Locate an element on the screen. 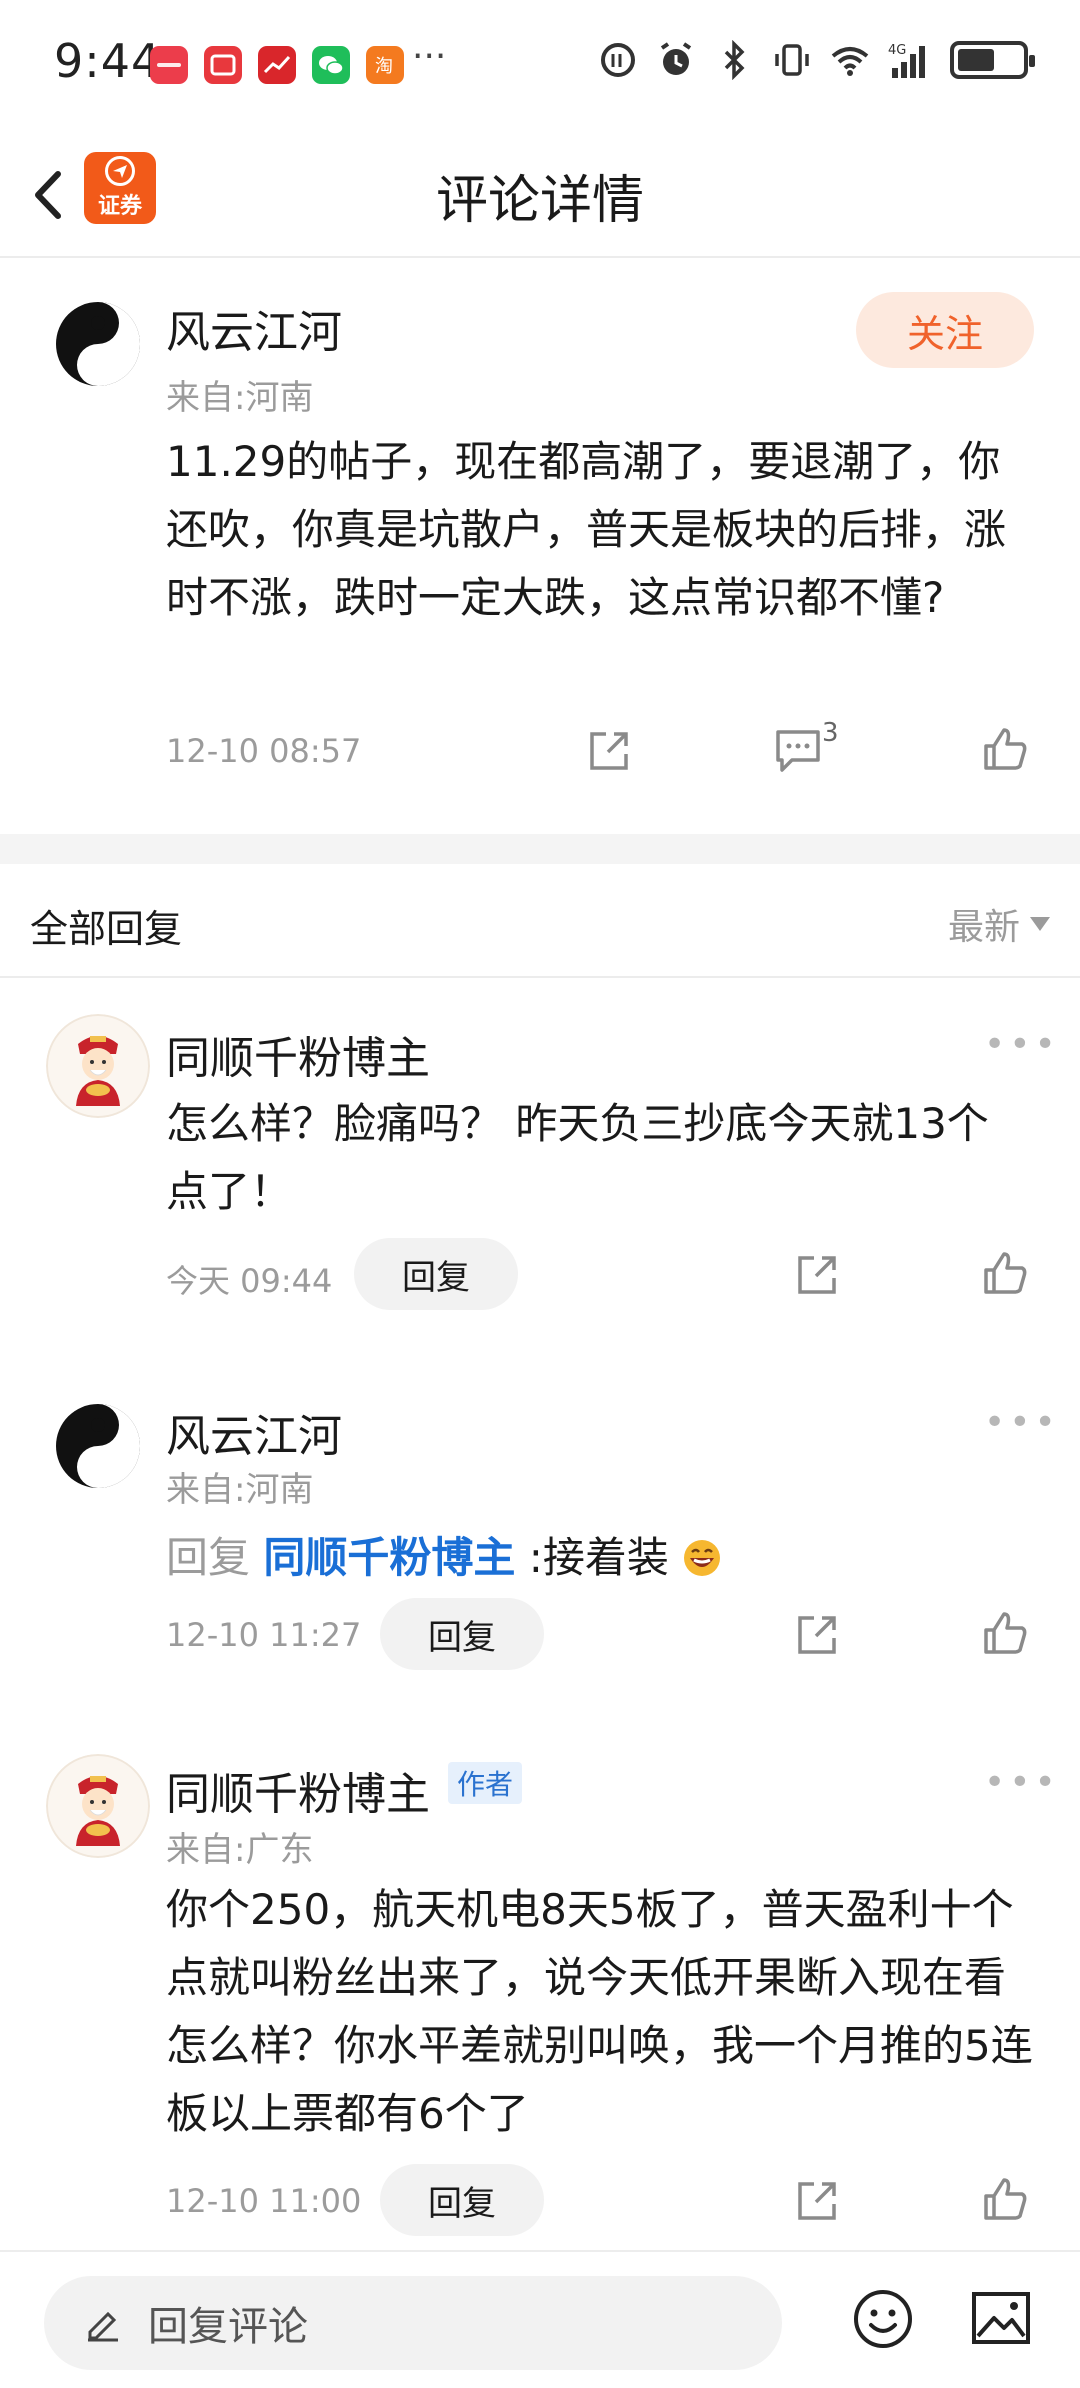  comment-username: 风云江河 is located at coordinates (254, 328).